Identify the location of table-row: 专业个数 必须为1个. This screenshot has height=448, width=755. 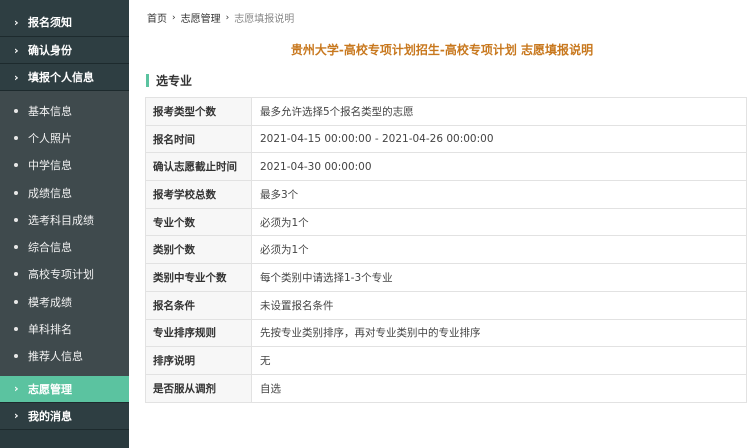
(446, 222).